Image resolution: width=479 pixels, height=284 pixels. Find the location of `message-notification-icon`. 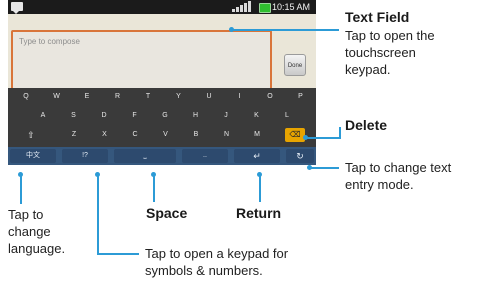

message-notification-icon is located at coordinates (17, 8).